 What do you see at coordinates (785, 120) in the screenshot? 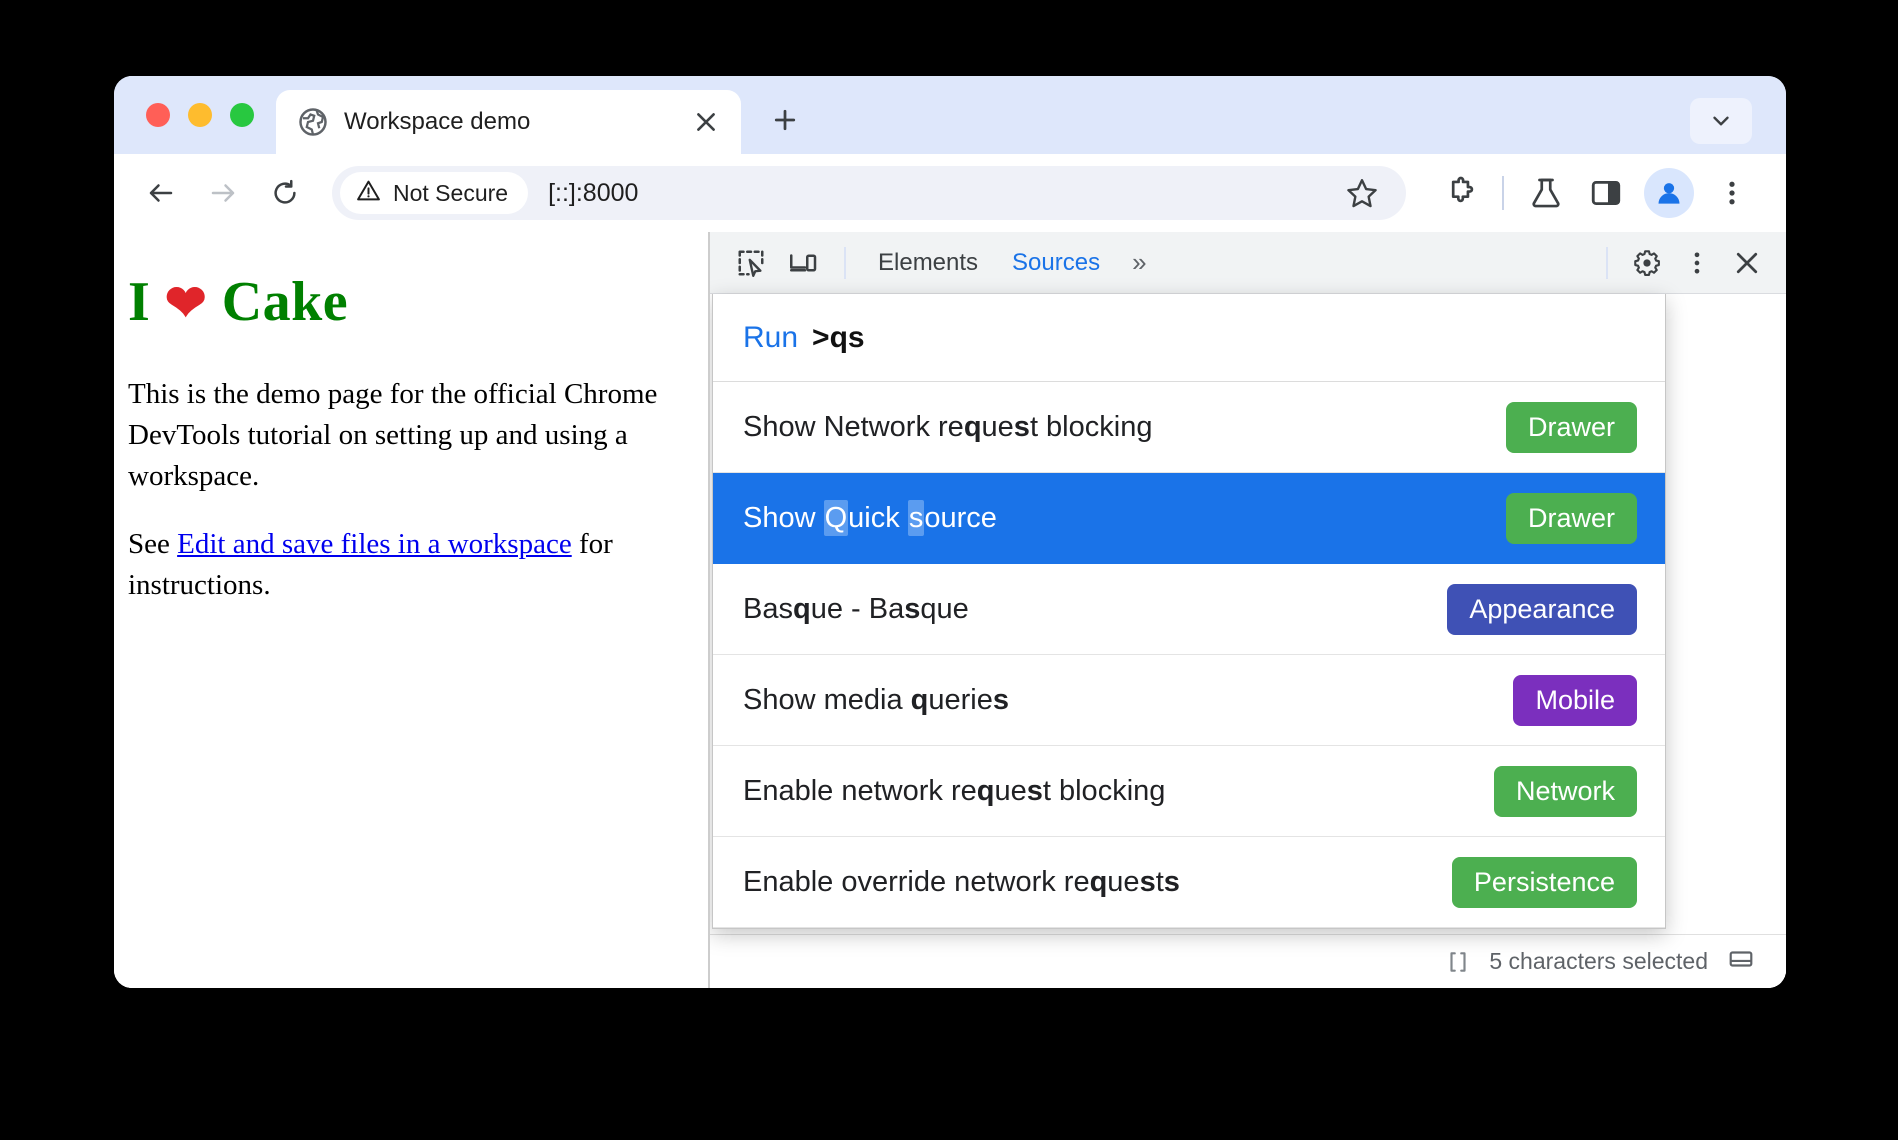
I see `new-tab-button` at bounding box center [785, 120].